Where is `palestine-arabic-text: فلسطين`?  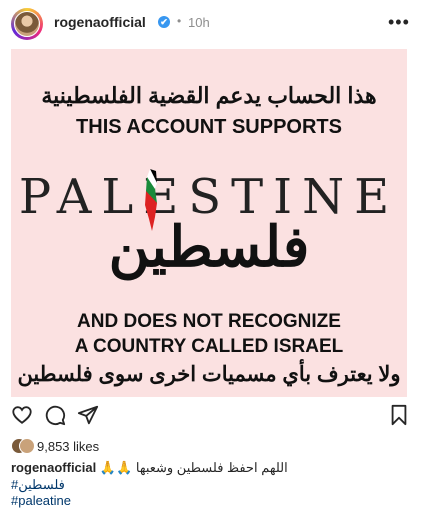 palestine-arabic-text: فلسطين is located at coordinates (209, 246).